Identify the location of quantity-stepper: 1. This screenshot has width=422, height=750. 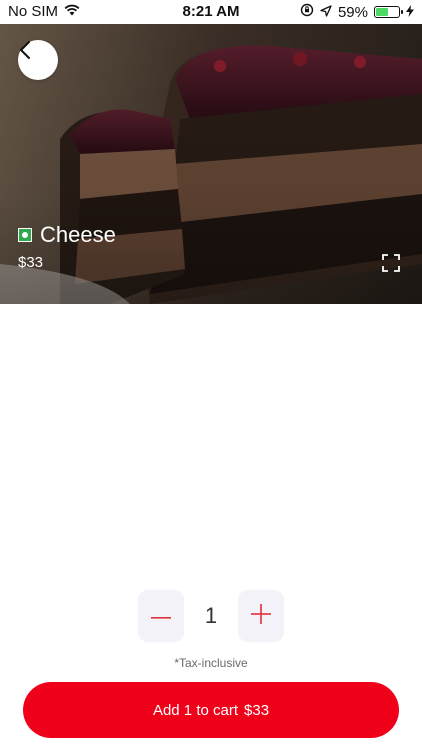
(211, 616).